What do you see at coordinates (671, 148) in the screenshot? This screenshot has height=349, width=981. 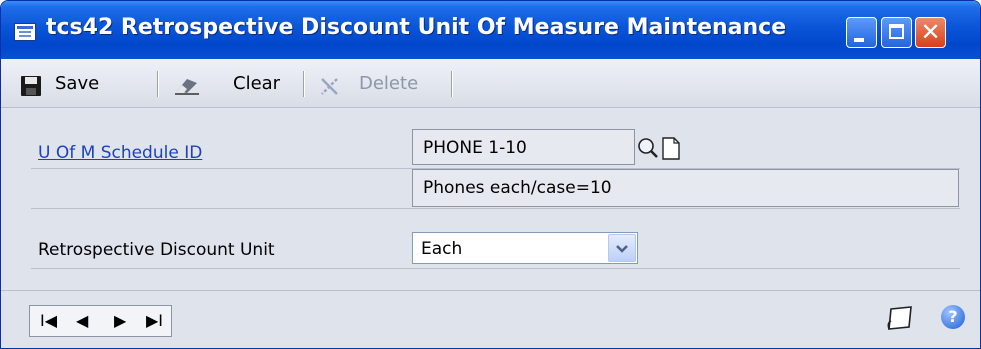 I see `new-document-icon` at bounding box center [671, 148].